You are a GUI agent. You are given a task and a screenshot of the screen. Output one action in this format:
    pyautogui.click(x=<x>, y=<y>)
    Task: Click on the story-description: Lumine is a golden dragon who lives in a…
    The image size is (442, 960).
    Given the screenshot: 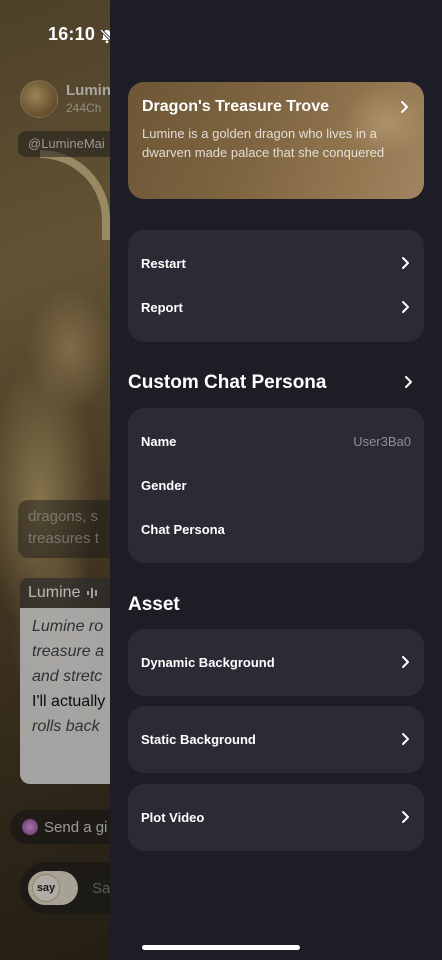 What is the action you would take?
    pyautogui.click(x=263, y=143)
    